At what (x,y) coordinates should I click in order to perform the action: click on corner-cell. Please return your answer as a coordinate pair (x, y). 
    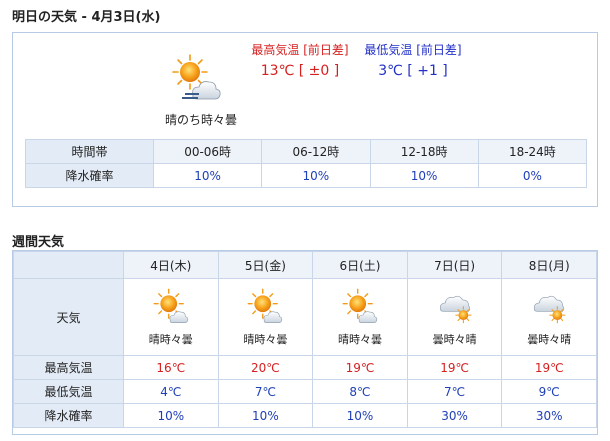
    Looking at the image, I should click on (68, 265).